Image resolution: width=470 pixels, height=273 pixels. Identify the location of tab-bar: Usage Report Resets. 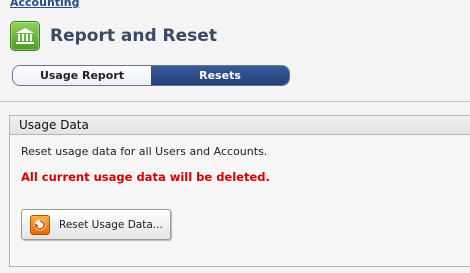
(151, 75).